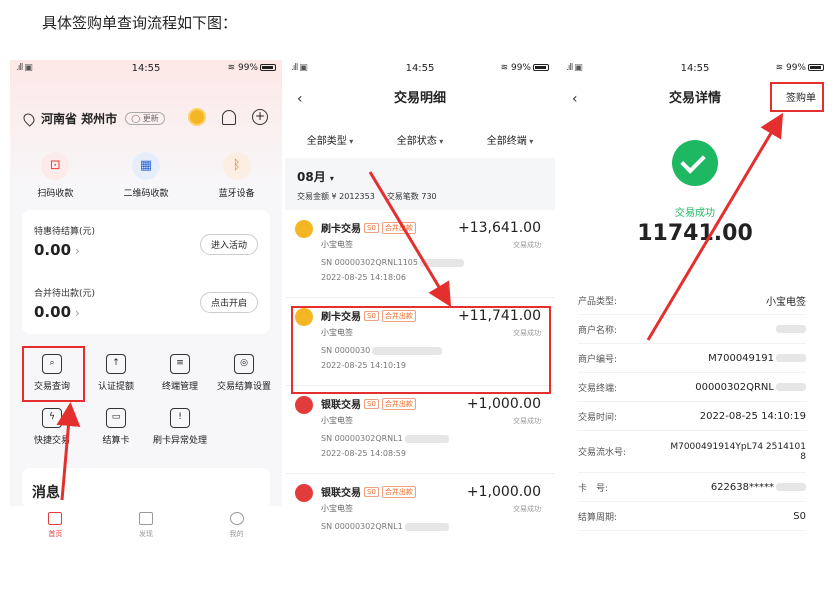  I want to click on filter-status: 全部状态, so click(420, 139).